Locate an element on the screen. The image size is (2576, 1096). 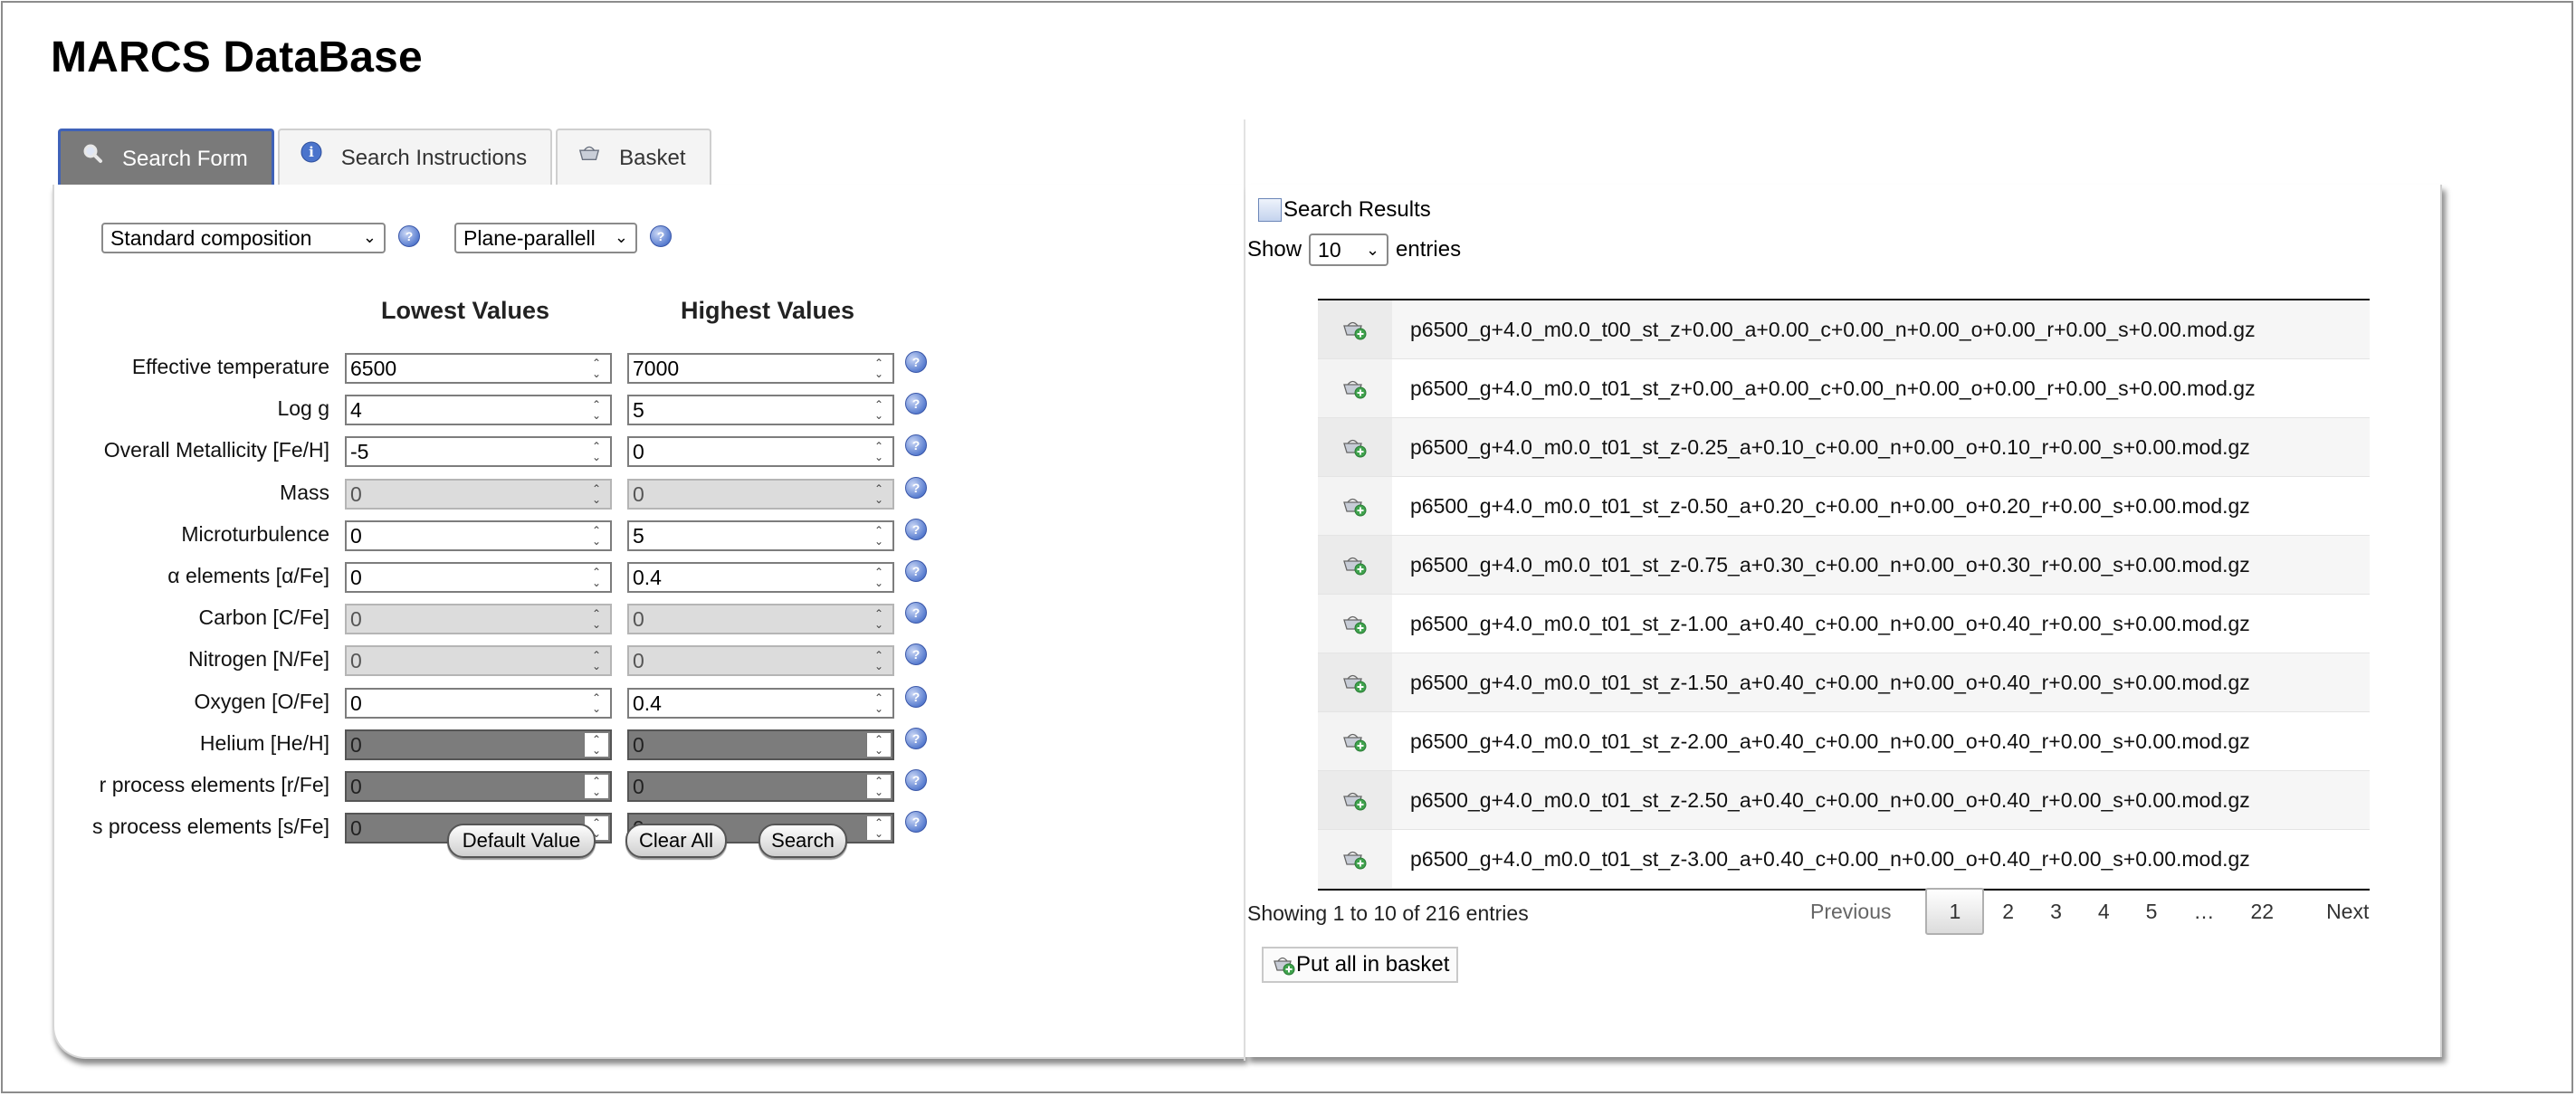
input-value: 7000 is located at coordinates (656, 368).